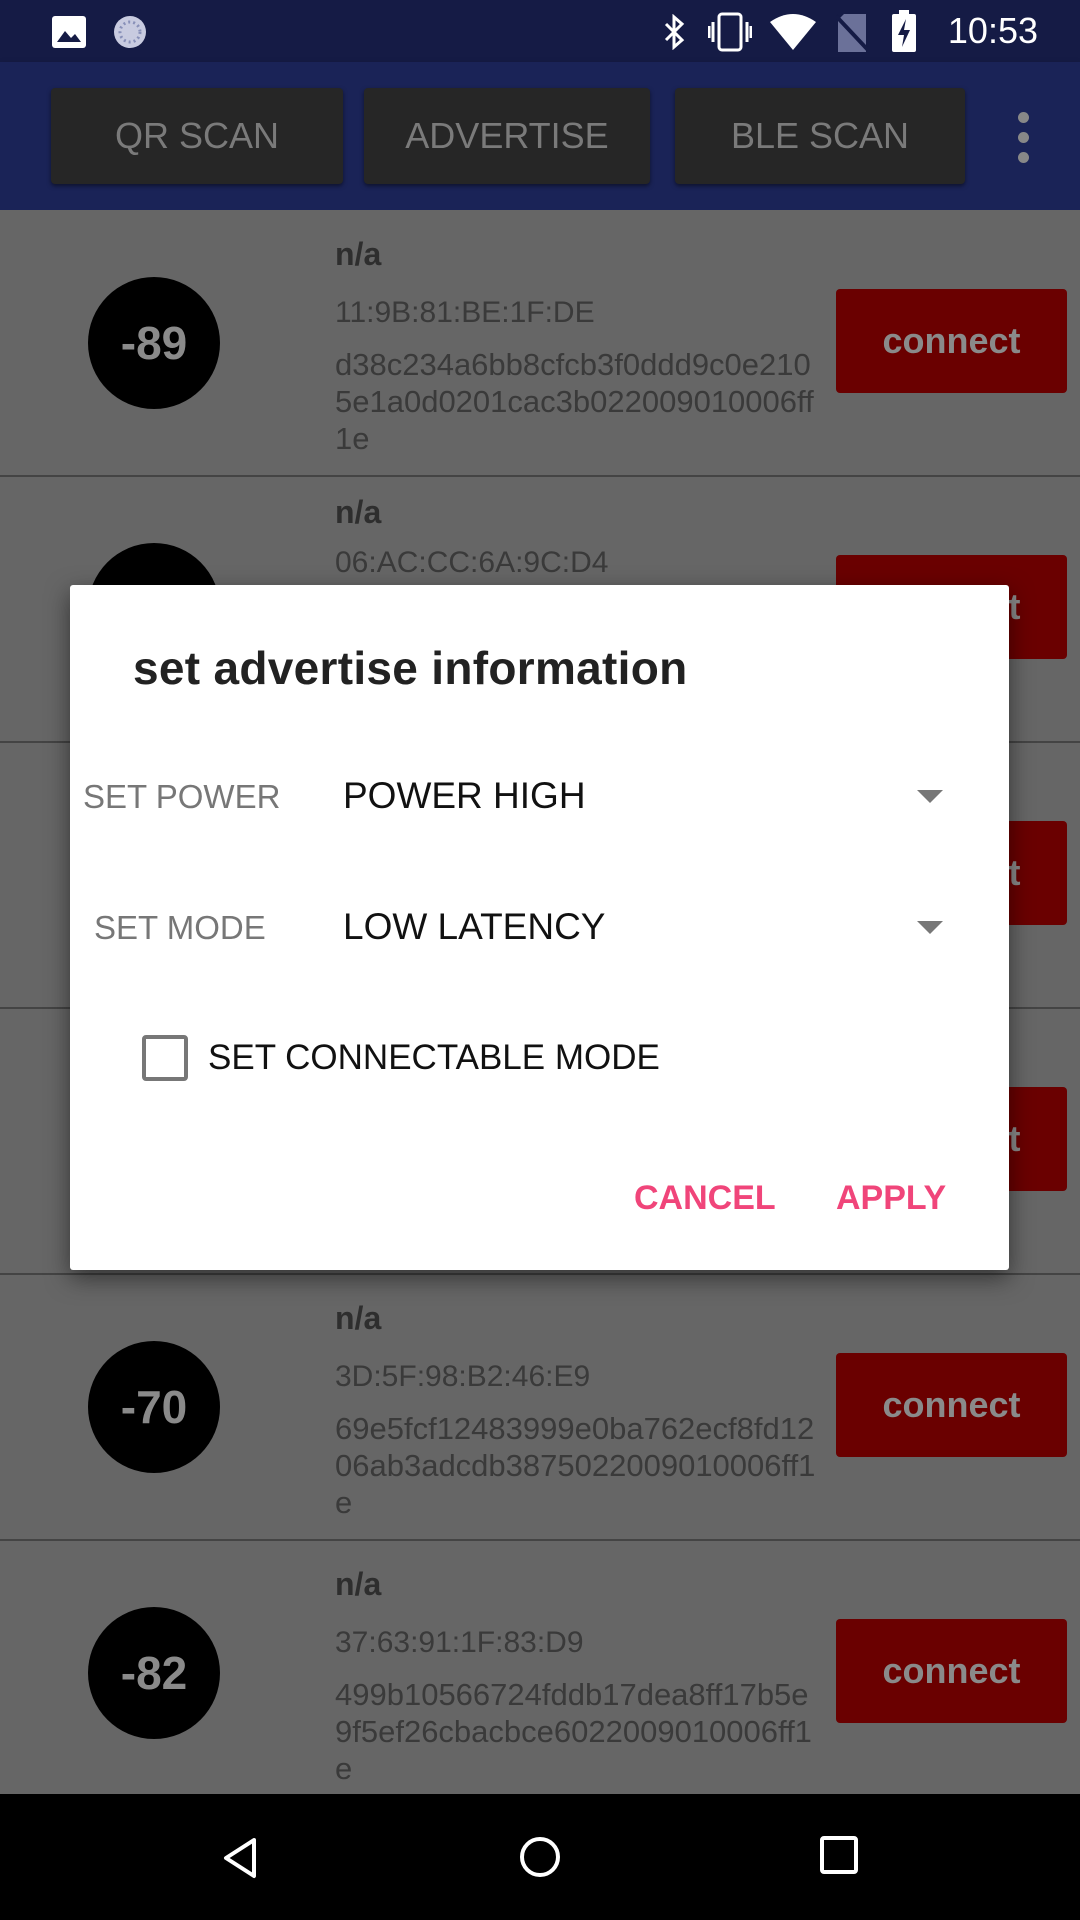 Image resolution: width=1080 pixels, height=1920 pixels. What do you see at coordinates (242, 1858) in the screenshot?
I see `back-icon` at bounding box center [242, 1858].